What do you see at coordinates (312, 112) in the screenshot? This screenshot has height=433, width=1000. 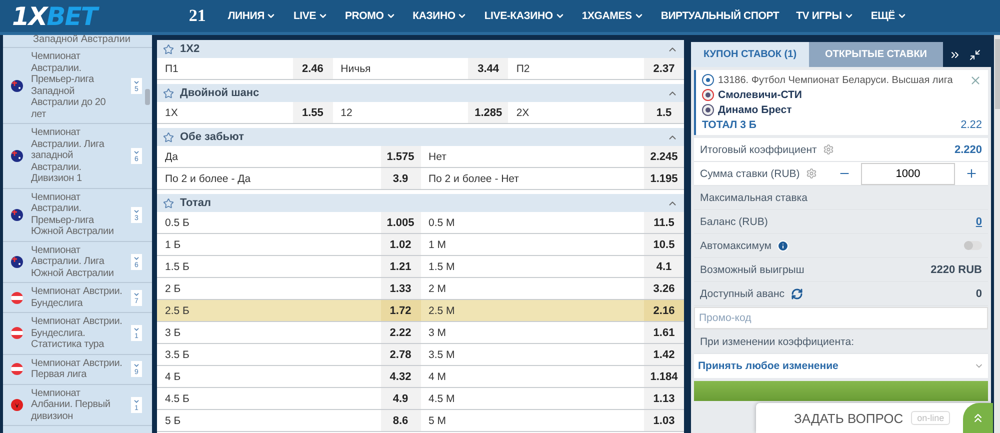 I see `odds-button: 1.55` at bounding box center [312, 112].